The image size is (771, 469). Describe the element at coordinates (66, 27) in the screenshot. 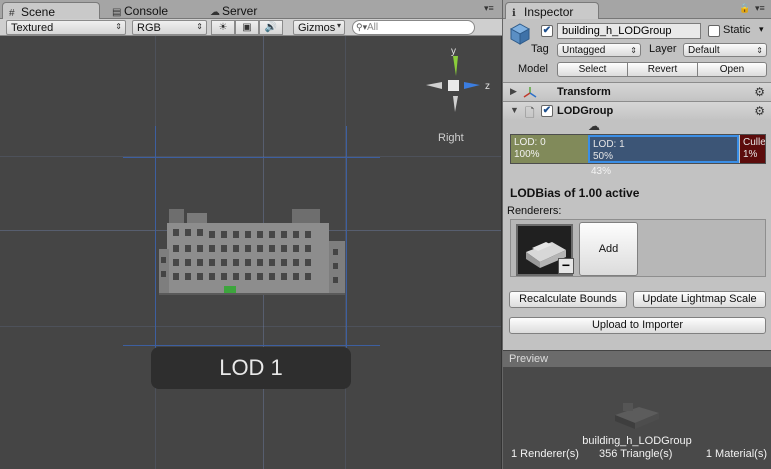

I see `render-mode-dropdown: Textured ⇕` at that location.